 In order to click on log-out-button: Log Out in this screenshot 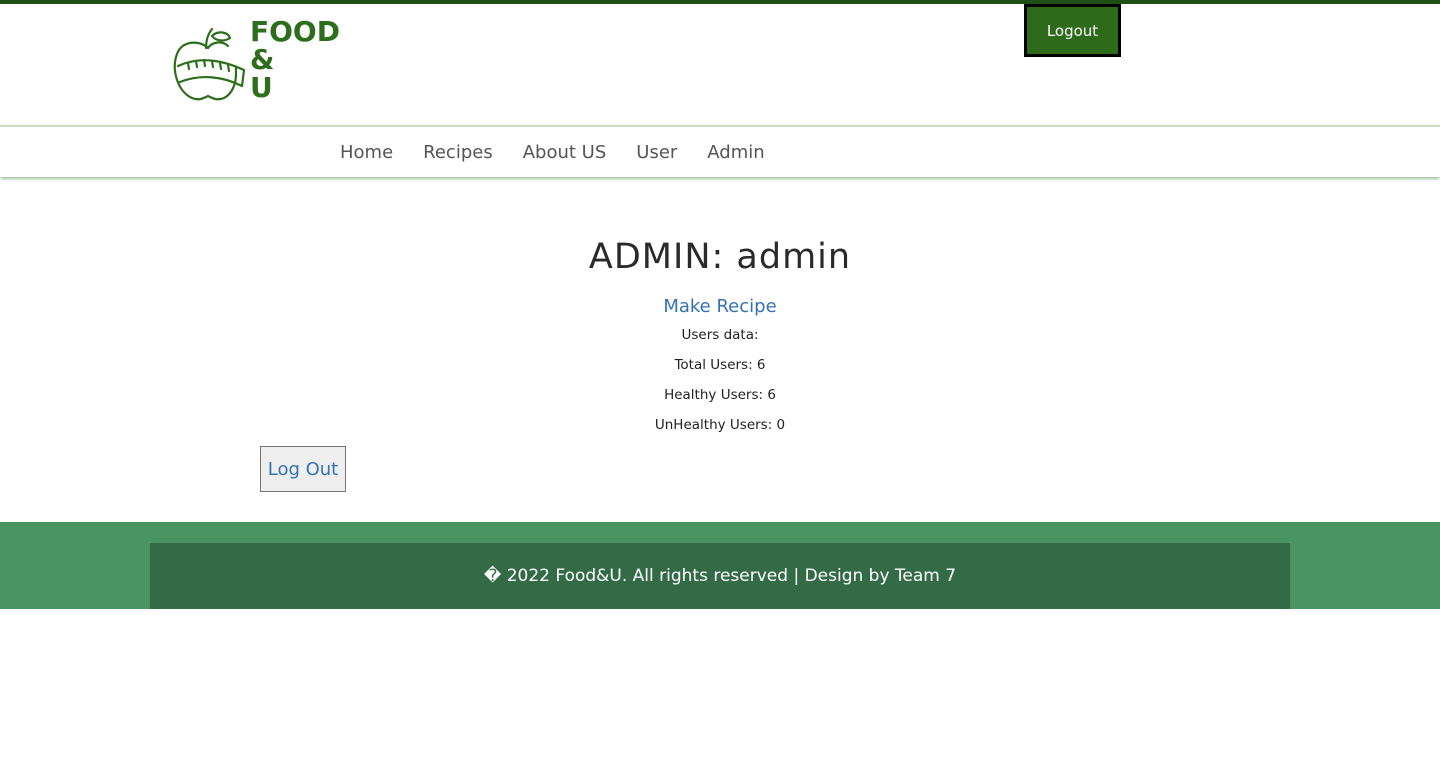, I will do `click(303, 469)`.